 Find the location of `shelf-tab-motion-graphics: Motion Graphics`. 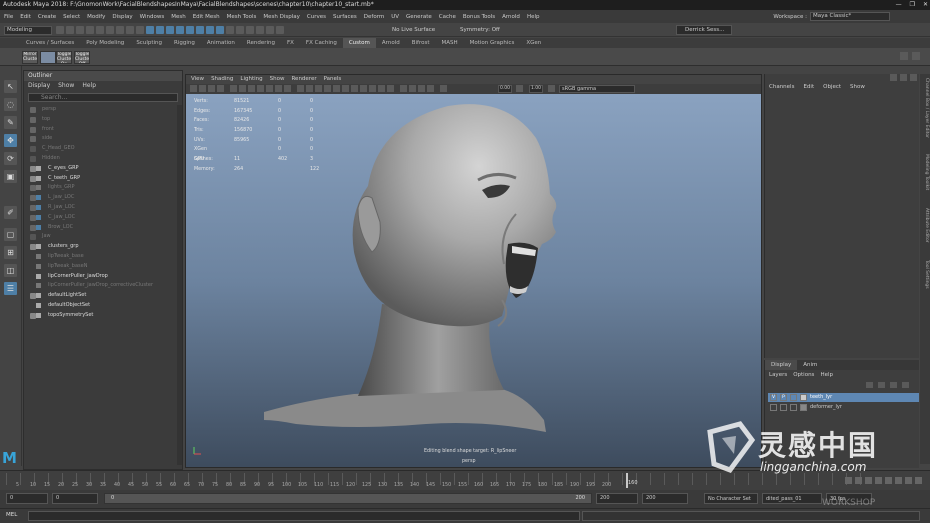

shelf-tab-motion-graphics: Motion Graphics is located at coordinates (492, 43).